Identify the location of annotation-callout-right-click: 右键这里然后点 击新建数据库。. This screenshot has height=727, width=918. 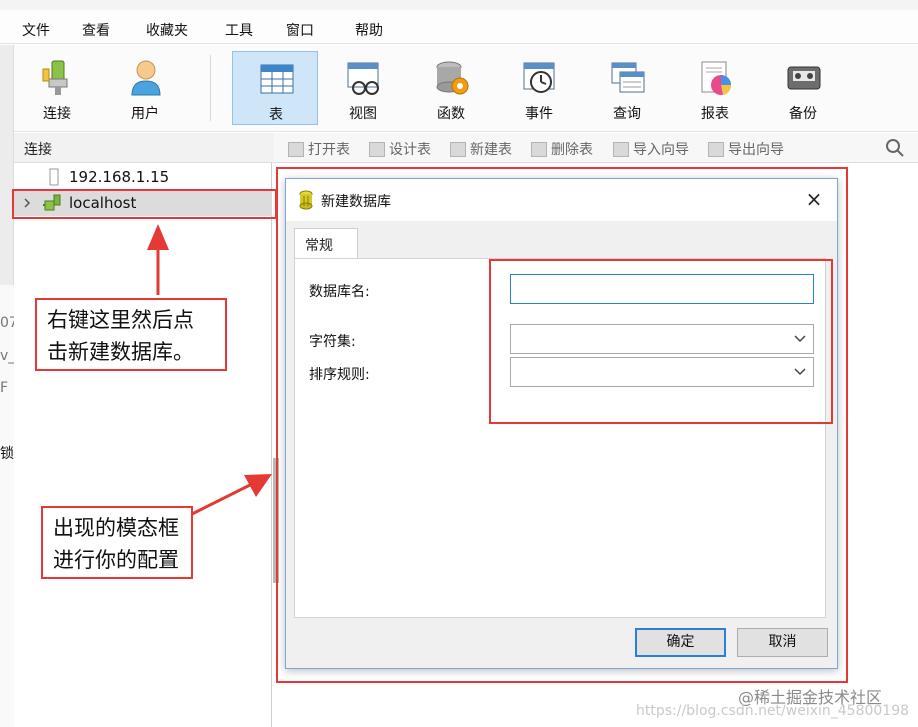
(131, 334).